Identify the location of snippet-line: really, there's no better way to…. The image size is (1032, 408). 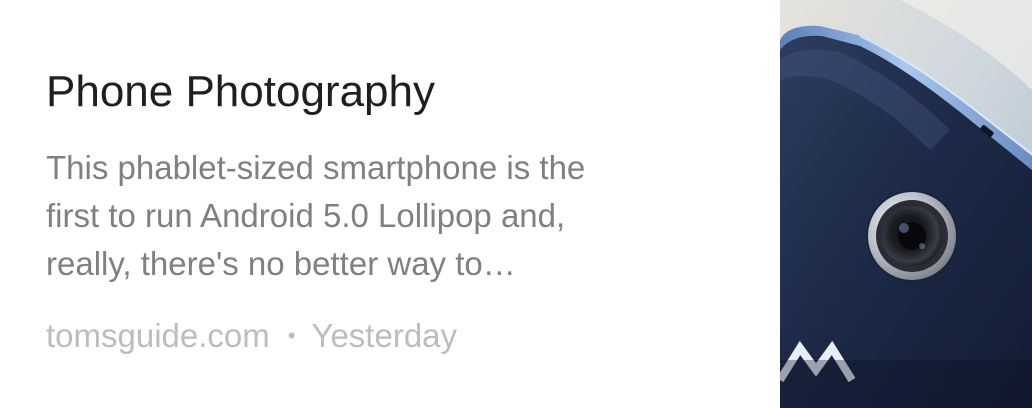
(281, 263).